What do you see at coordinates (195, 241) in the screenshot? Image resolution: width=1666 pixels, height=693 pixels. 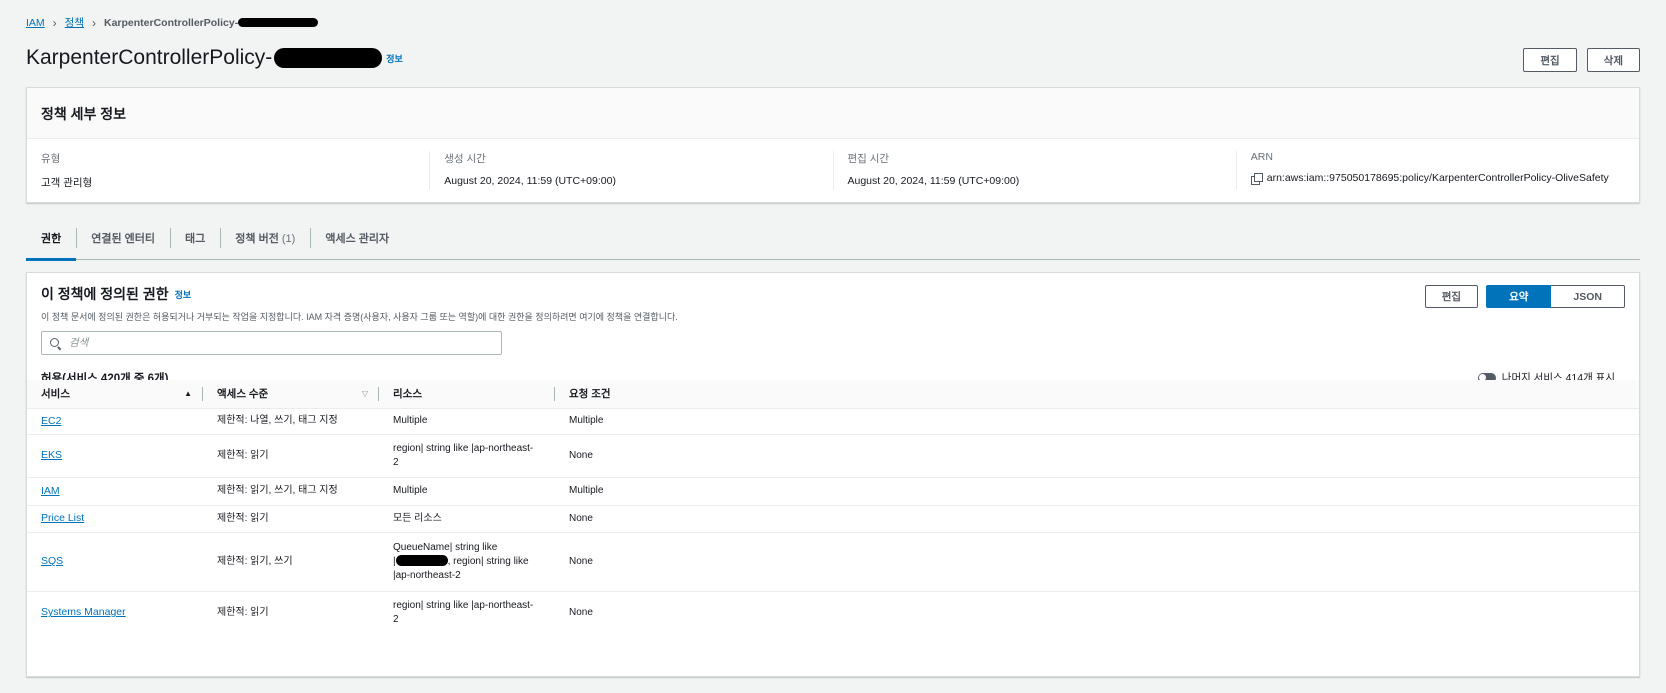 I see `tab-tags: 태그` at bounding box center [195, 241].